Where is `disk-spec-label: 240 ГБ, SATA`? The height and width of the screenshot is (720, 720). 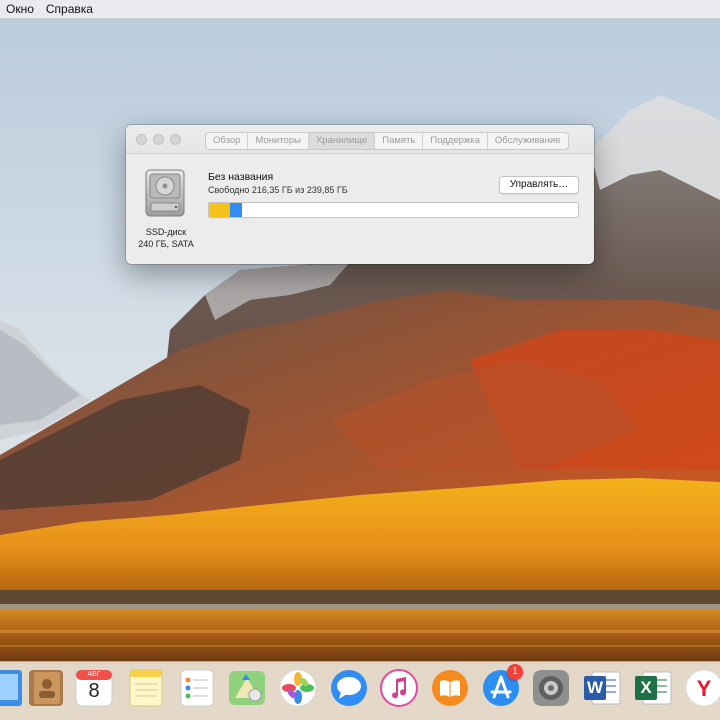 disk-spec-label: 240 ГБ, SATA is located at coordinates (166, 244).